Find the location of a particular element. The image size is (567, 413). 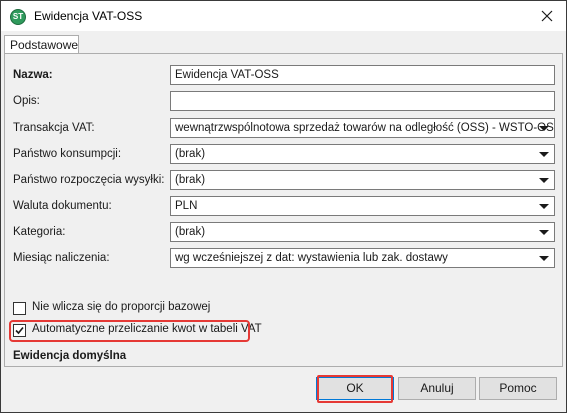

tab-strip: Podstawowe is located at coordinates (283, 42).